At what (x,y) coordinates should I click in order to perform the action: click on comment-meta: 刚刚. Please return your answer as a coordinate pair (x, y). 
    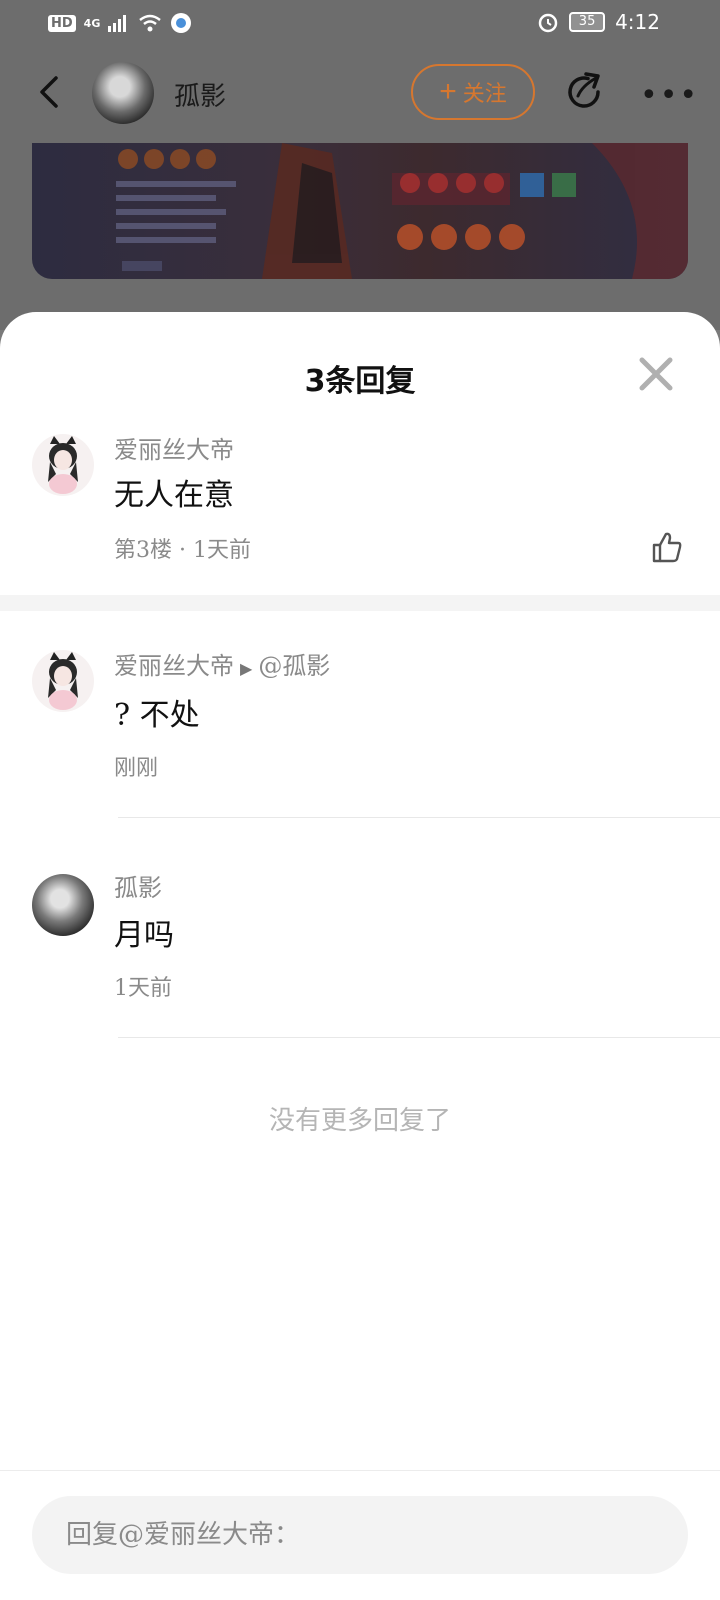
    Looking at the image, I should click on (136, 768).